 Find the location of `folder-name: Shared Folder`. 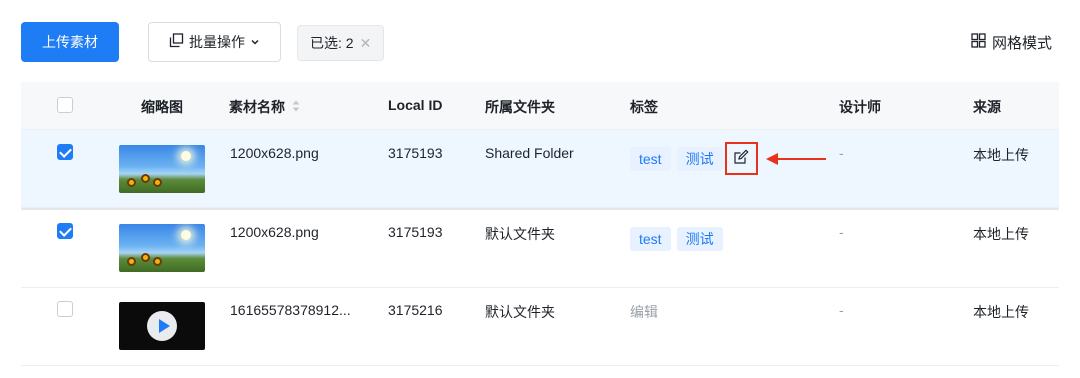

folder-name: Shared Folder is located at coordinates (529, 153).